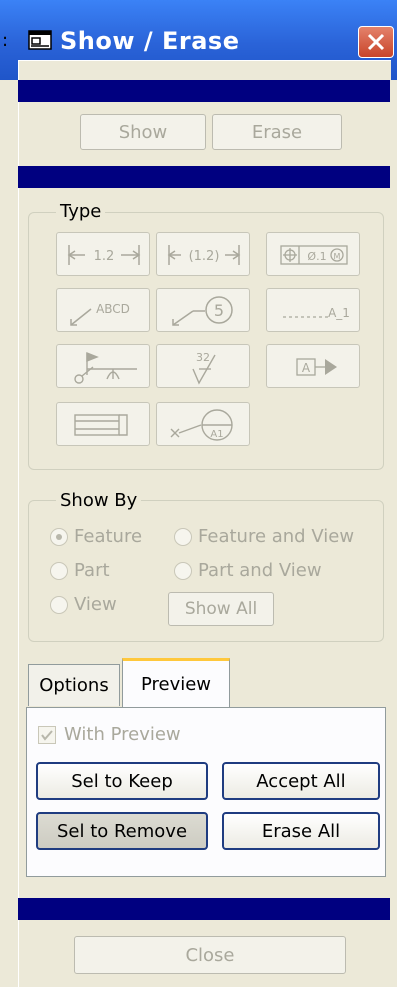 This screenshot has width=397, height=987. I want to click on note-icon: ABCD, so click(103, 310).